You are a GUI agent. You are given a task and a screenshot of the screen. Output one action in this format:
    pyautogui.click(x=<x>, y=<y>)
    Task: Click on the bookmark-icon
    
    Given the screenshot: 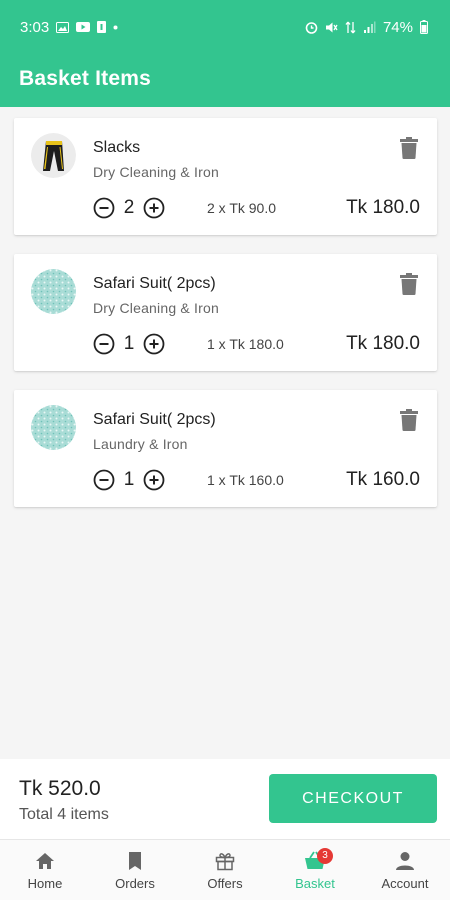 What is the action you would take?
    pyautogui.click(x=135, y=861)
    